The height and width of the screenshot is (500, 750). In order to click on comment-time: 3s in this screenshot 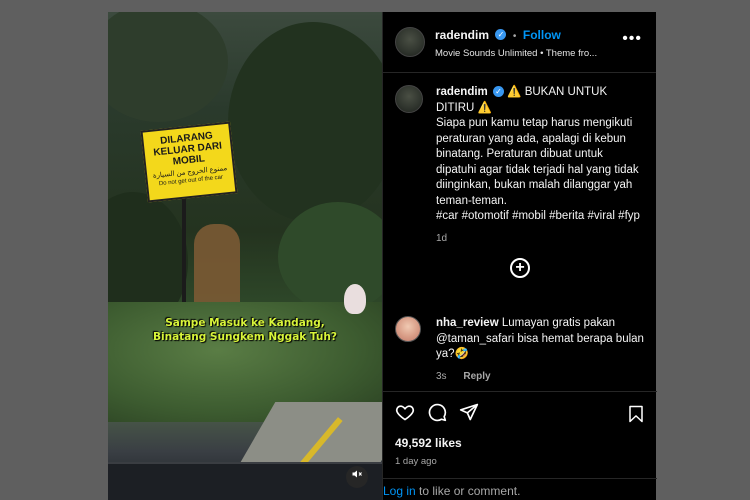, I will do `click(441, 376)`.